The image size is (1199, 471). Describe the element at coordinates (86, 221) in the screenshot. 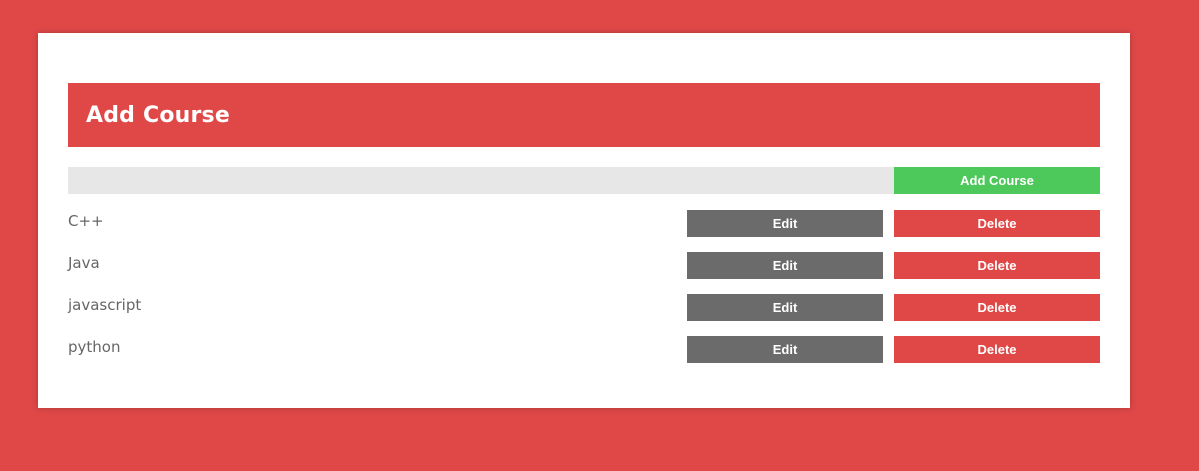

I see `course-name: C++` at that location.